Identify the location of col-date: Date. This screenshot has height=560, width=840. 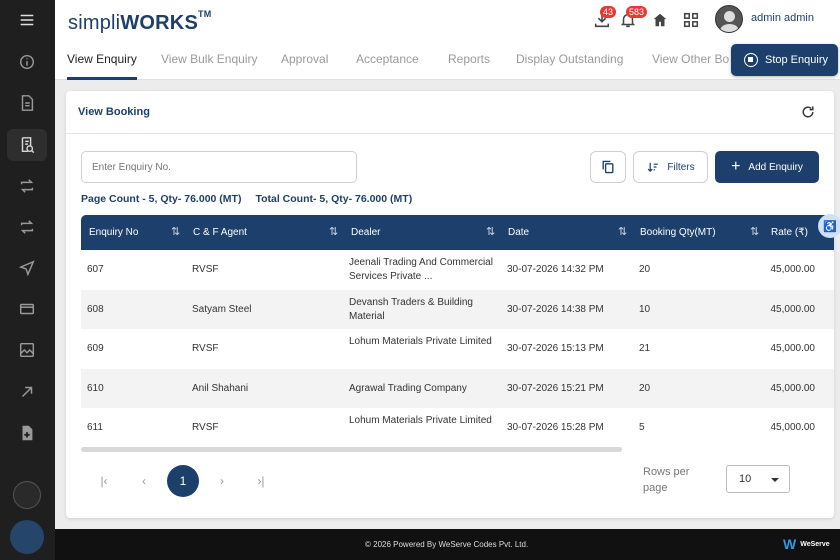
(518, 232).